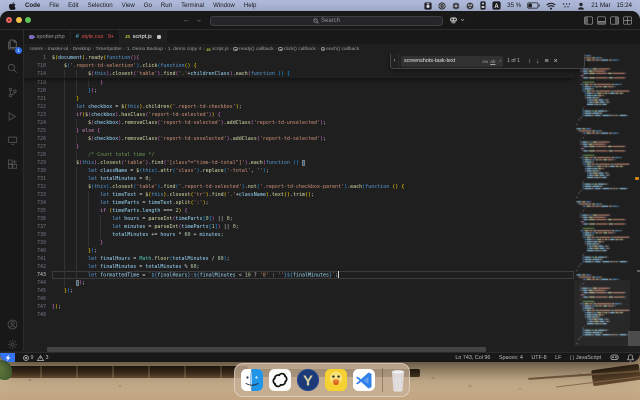 Image resolution: width=640 pixels, height=400 pixels. Describe the element at coordinates (224, 5) in the screenshot. I see `menu-item-window: Window` at that location.